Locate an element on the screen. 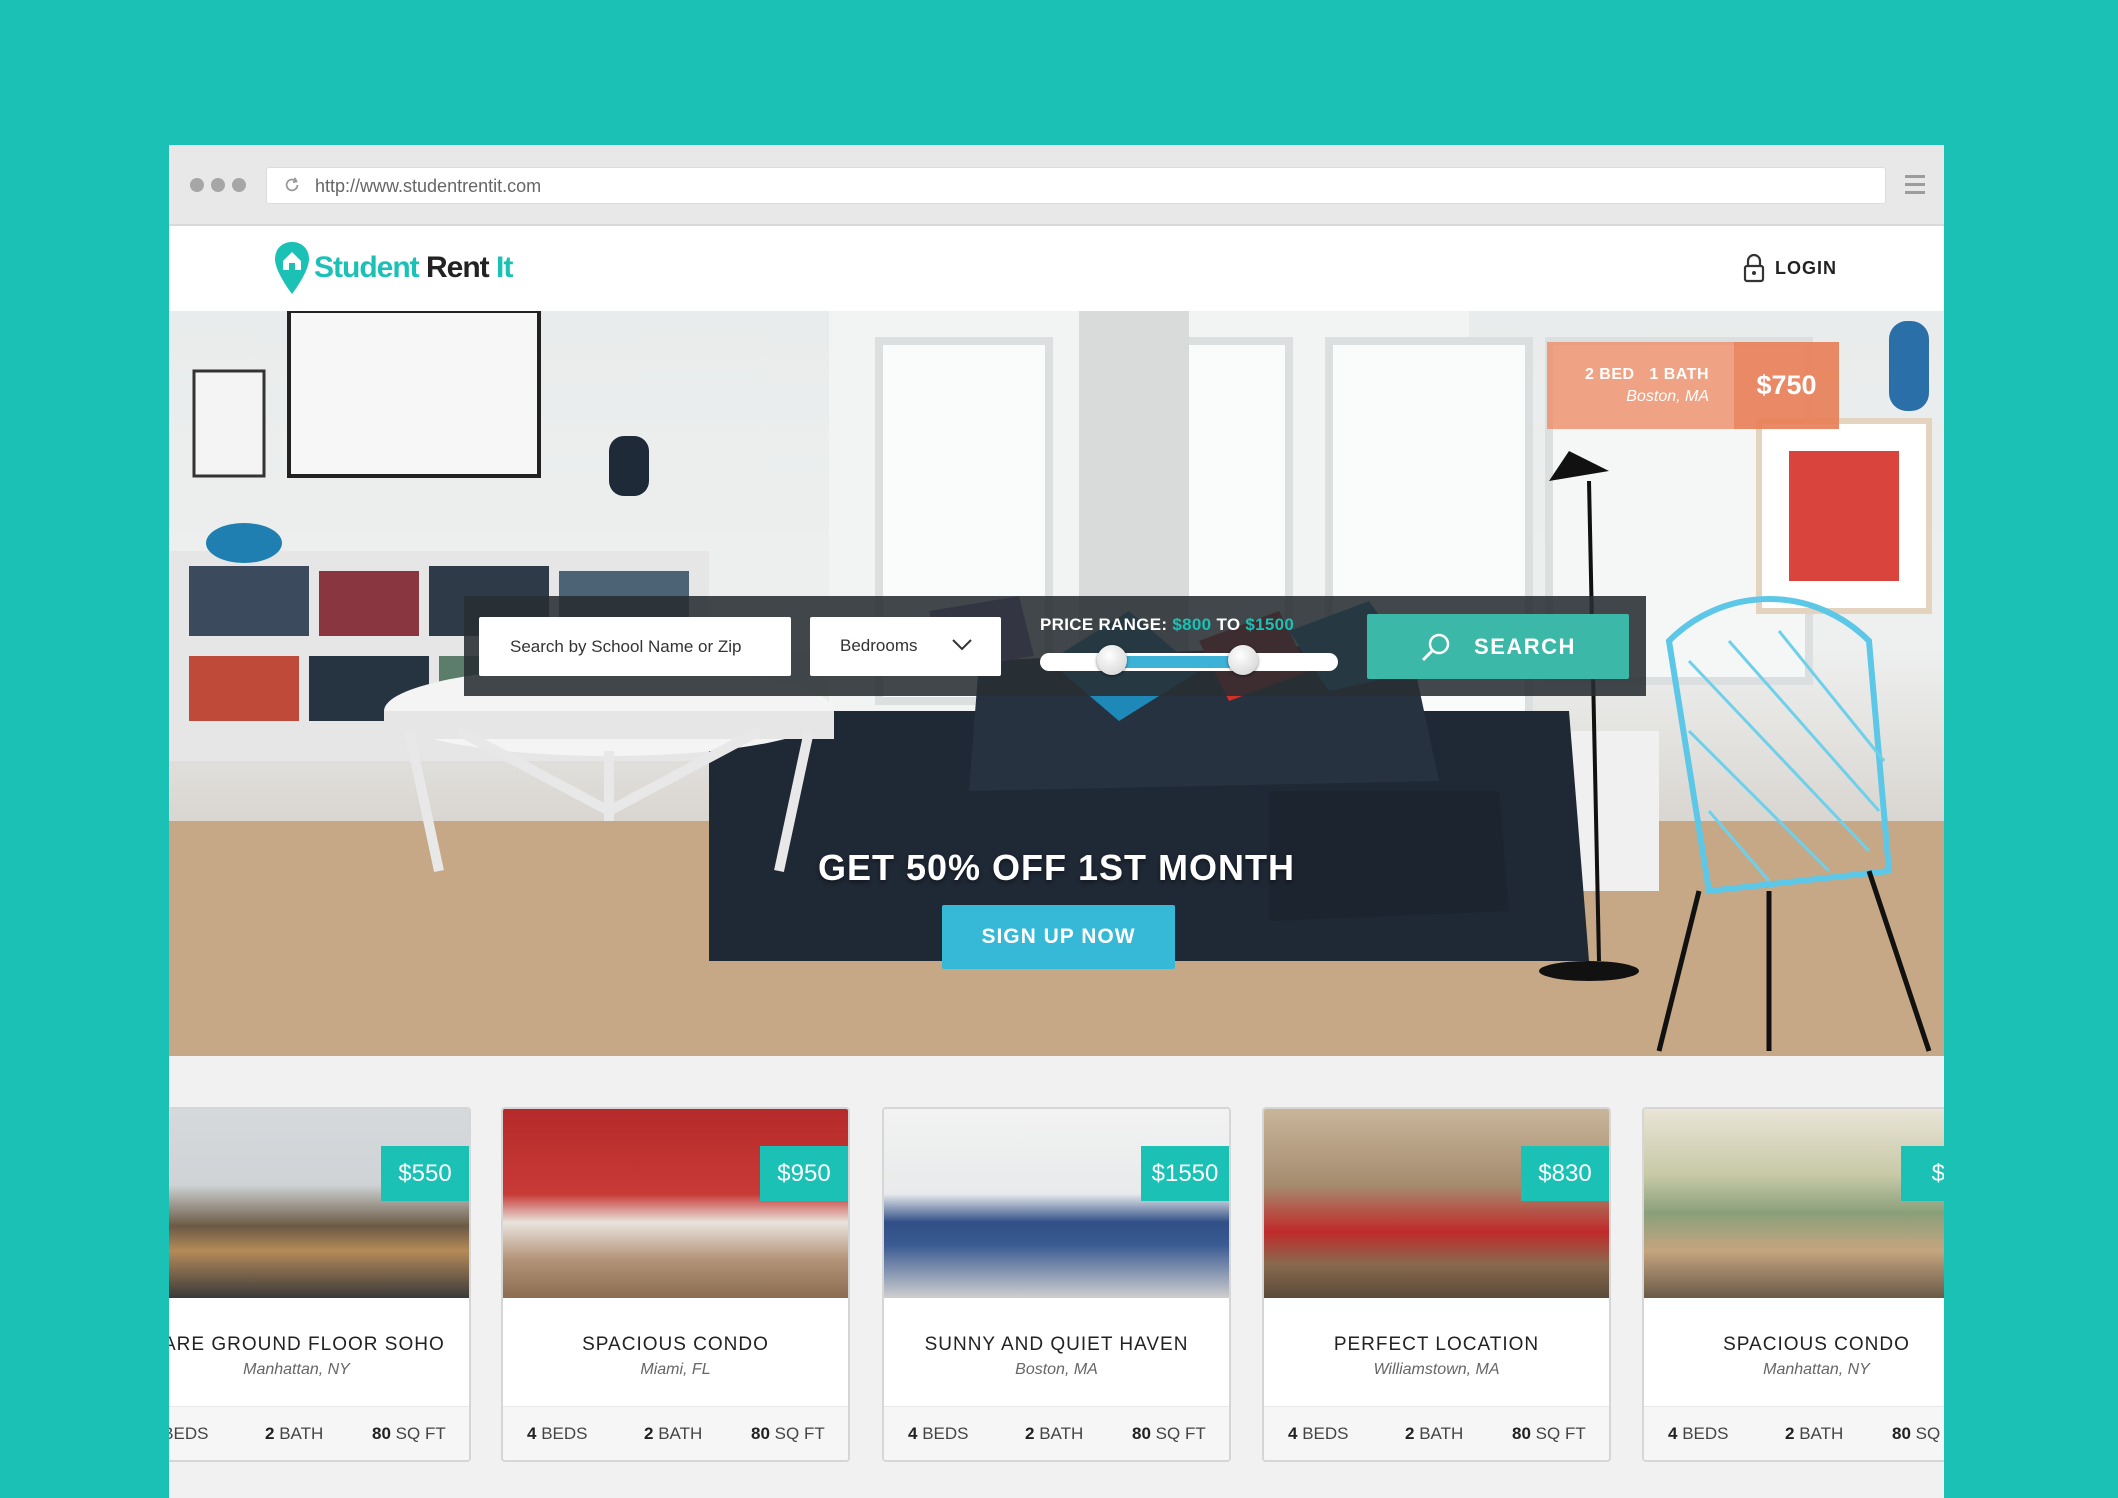 This screenshot has width=2118, height=1498. listing-price: $550 is located at coordinates (425, 1173).